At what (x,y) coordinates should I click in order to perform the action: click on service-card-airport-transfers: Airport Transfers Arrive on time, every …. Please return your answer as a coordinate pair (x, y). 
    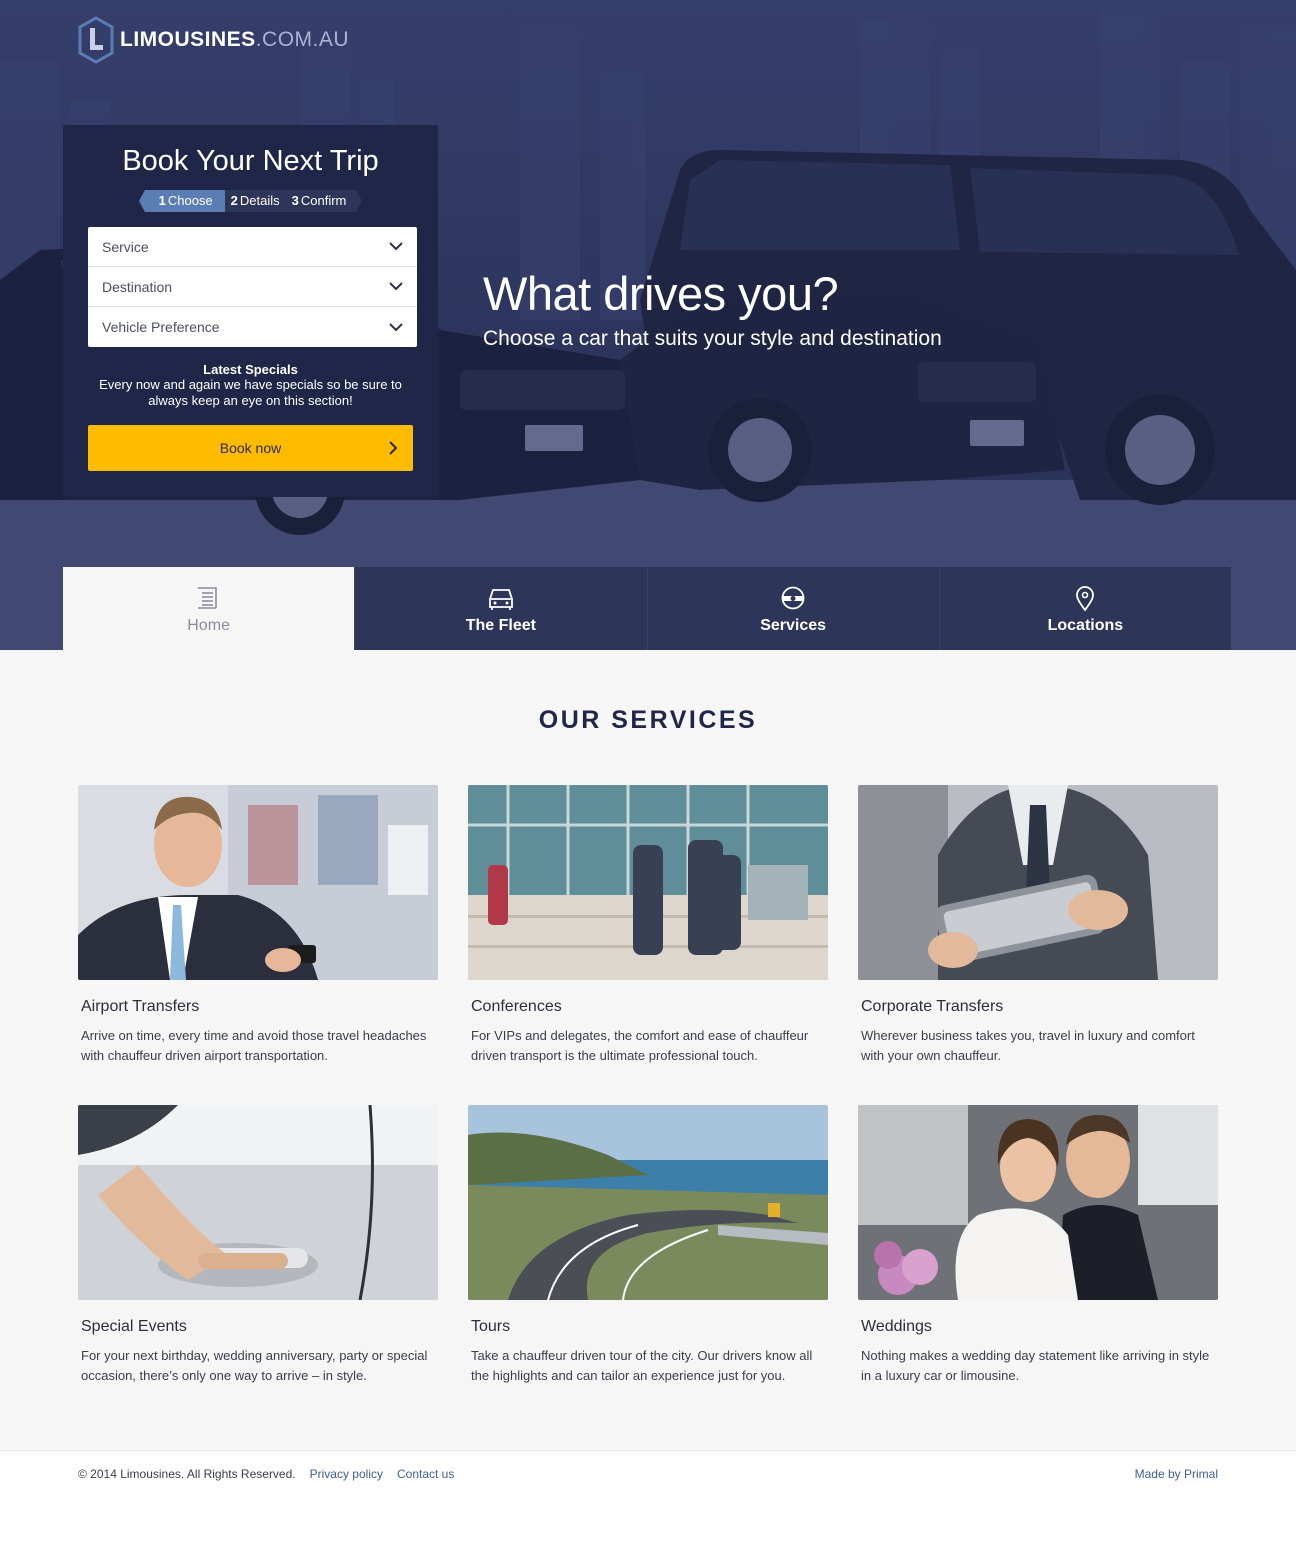
    Looking at the image, I should click on (258, 925).